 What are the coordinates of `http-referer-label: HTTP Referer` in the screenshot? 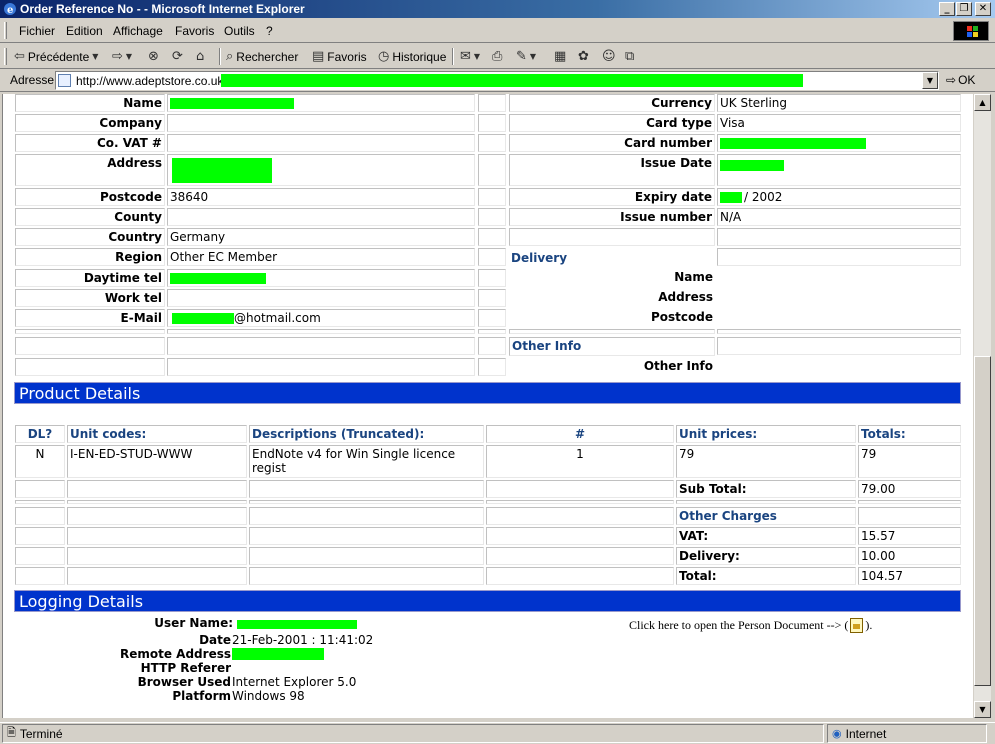 It's located at (185, 668).